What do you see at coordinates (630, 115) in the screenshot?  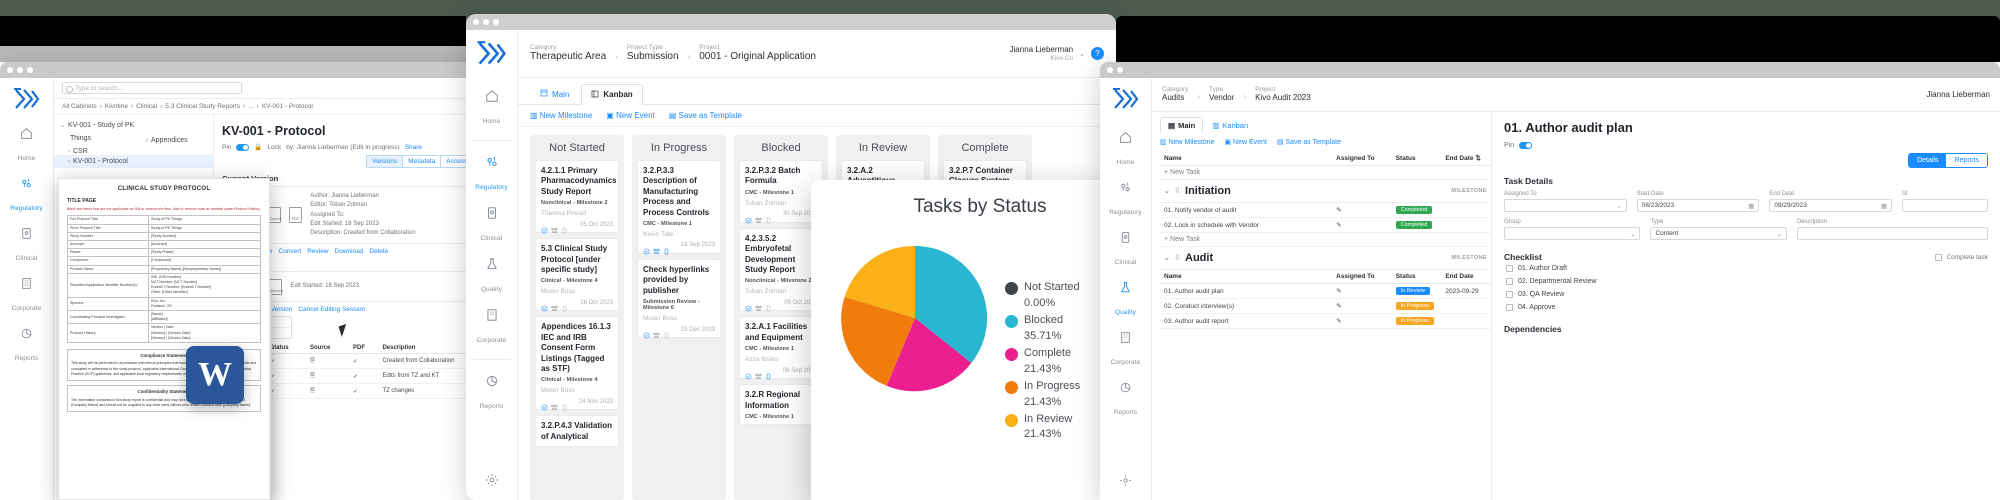 I see `new-event-button: ▣ New Event` at bounding box center [630, 115].